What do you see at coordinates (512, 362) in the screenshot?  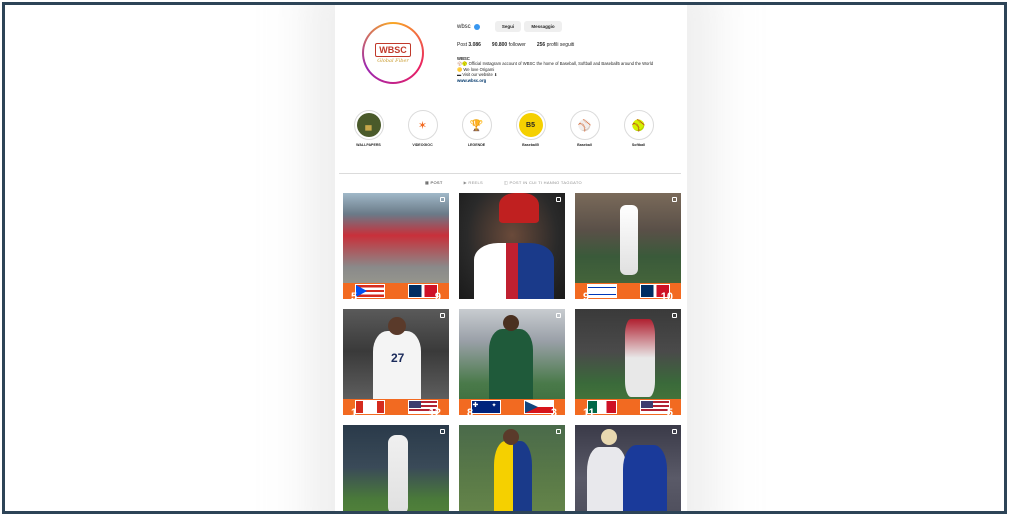 I see `post-thumbnail: ✚ ✦ 8 3` at bounding box center [512, 362].